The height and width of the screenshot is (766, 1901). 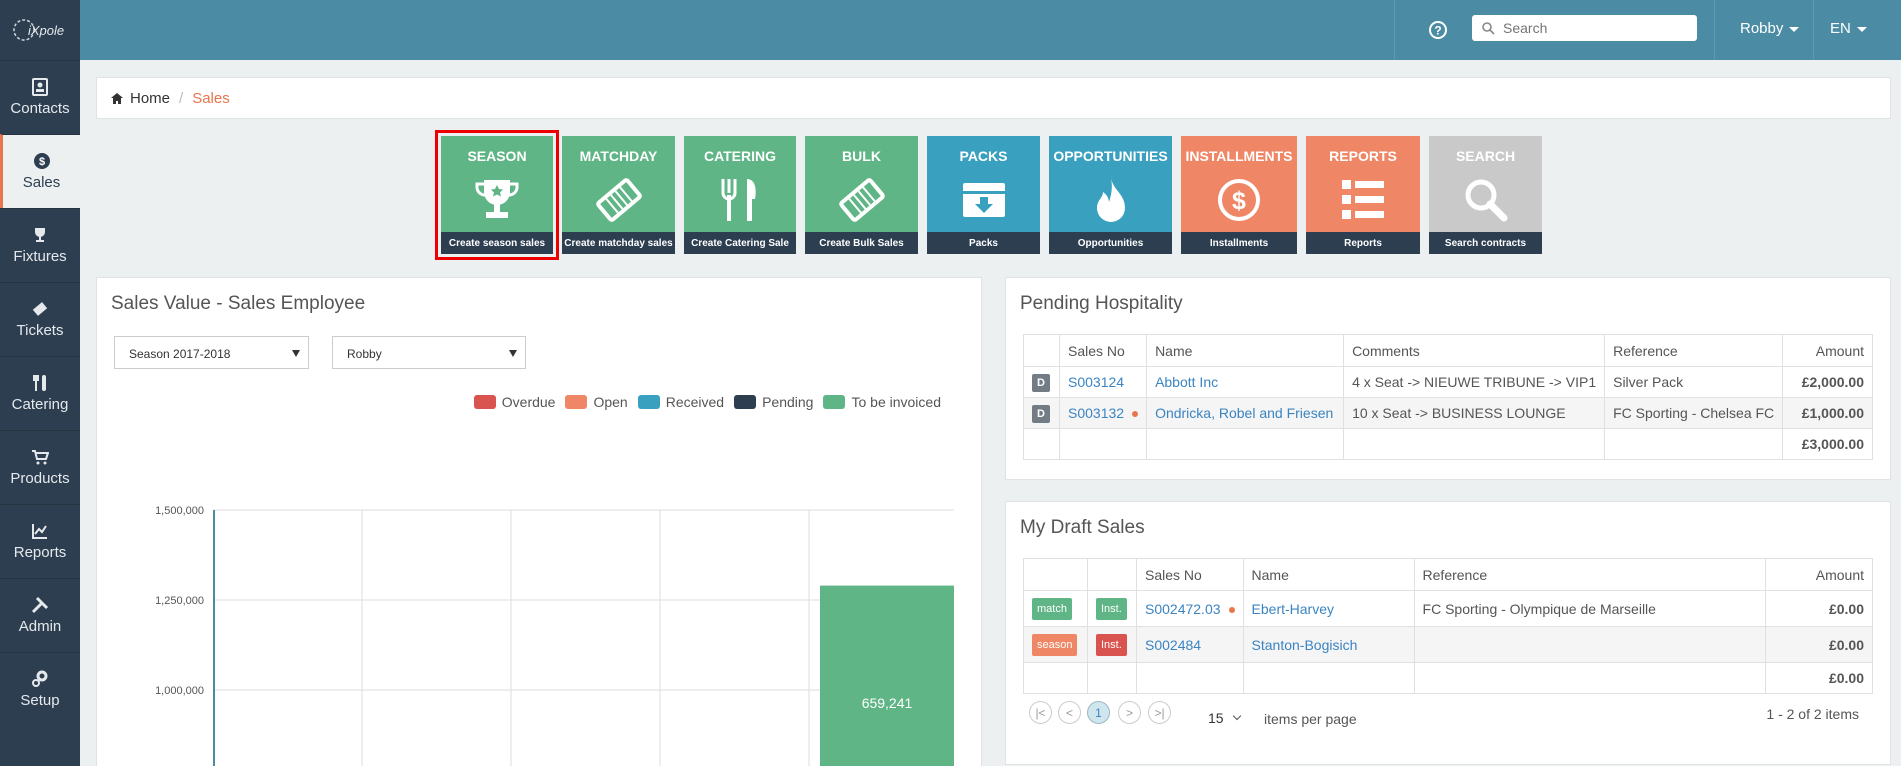 I want to click on pager-next-button: >, so click(x=1129, y=712).